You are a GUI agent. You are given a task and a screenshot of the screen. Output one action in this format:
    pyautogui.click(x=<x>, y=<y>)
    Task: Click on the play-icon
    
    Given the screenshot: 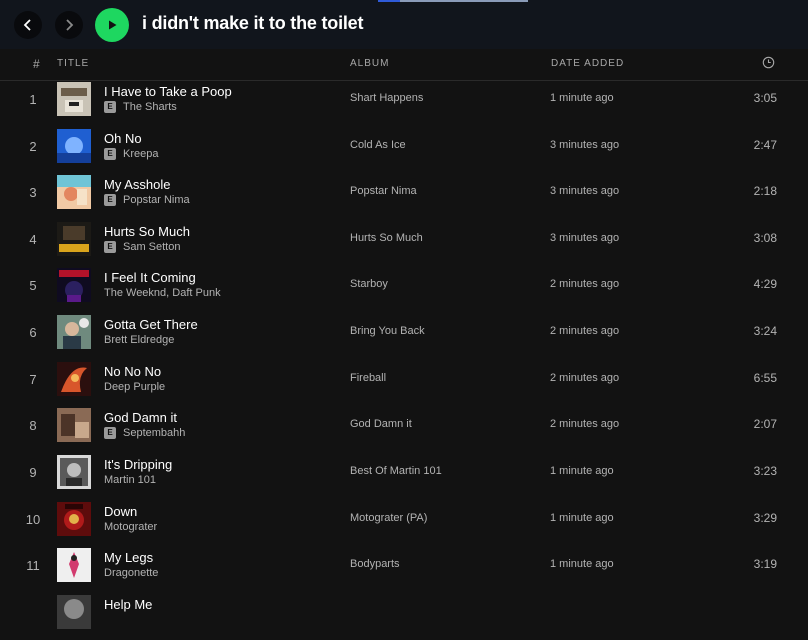 What is the action you would take?
    pyautogui.click(x=113, y=25)
    